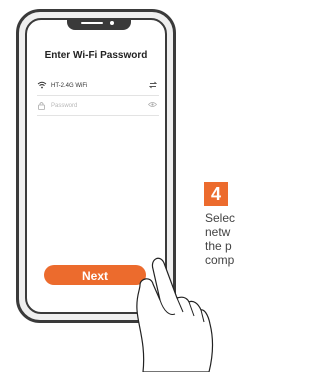 The height and width of the screenshot is (372, 320). Describe the element at coordinates (220, 218) in the screenshot. I see `caption-line: Selec` at that location.